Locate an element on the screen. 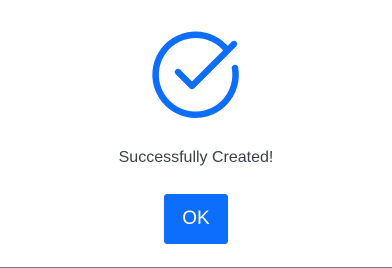 The image size is (392, 268). ok-button: OK is located at coordinates (196, 219).